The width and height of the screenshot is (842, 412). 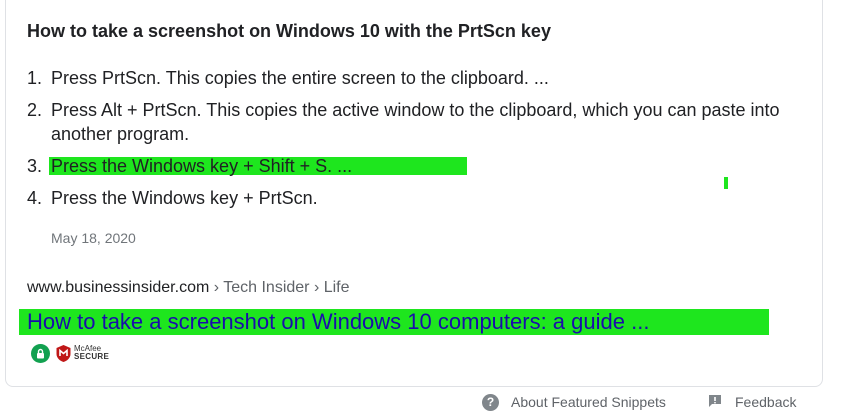 I want to click on step-text: Press the Windows key + PrtScn., so click(x=184, y=198).